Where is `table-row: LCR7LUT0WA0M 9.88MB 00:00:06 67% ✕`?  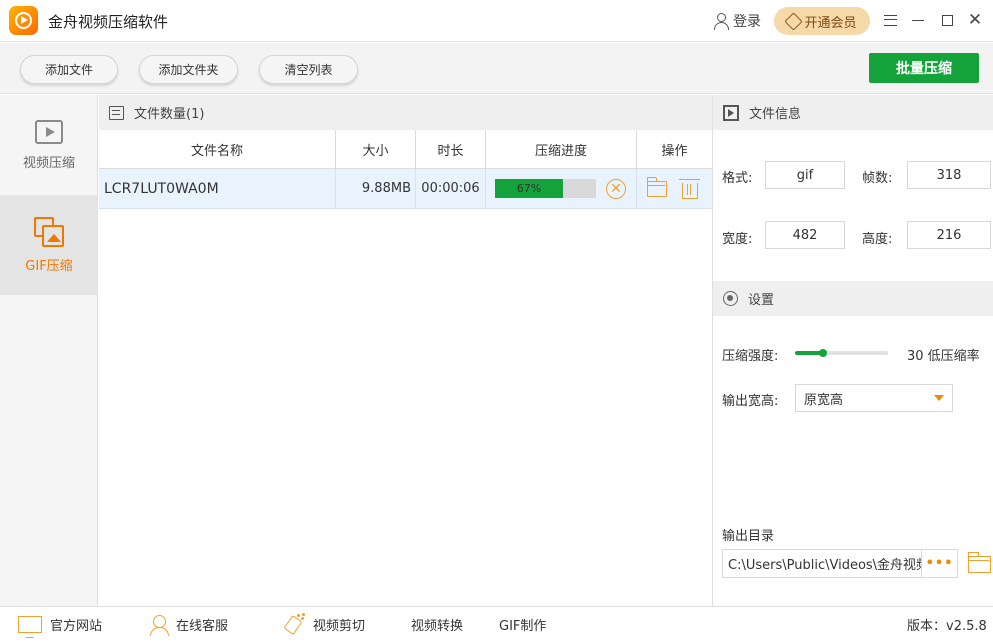
table-row: LCR7LUT0WA0M 9.88MB 00:00:06 67% ✕ is located at coordinates (405, 189).